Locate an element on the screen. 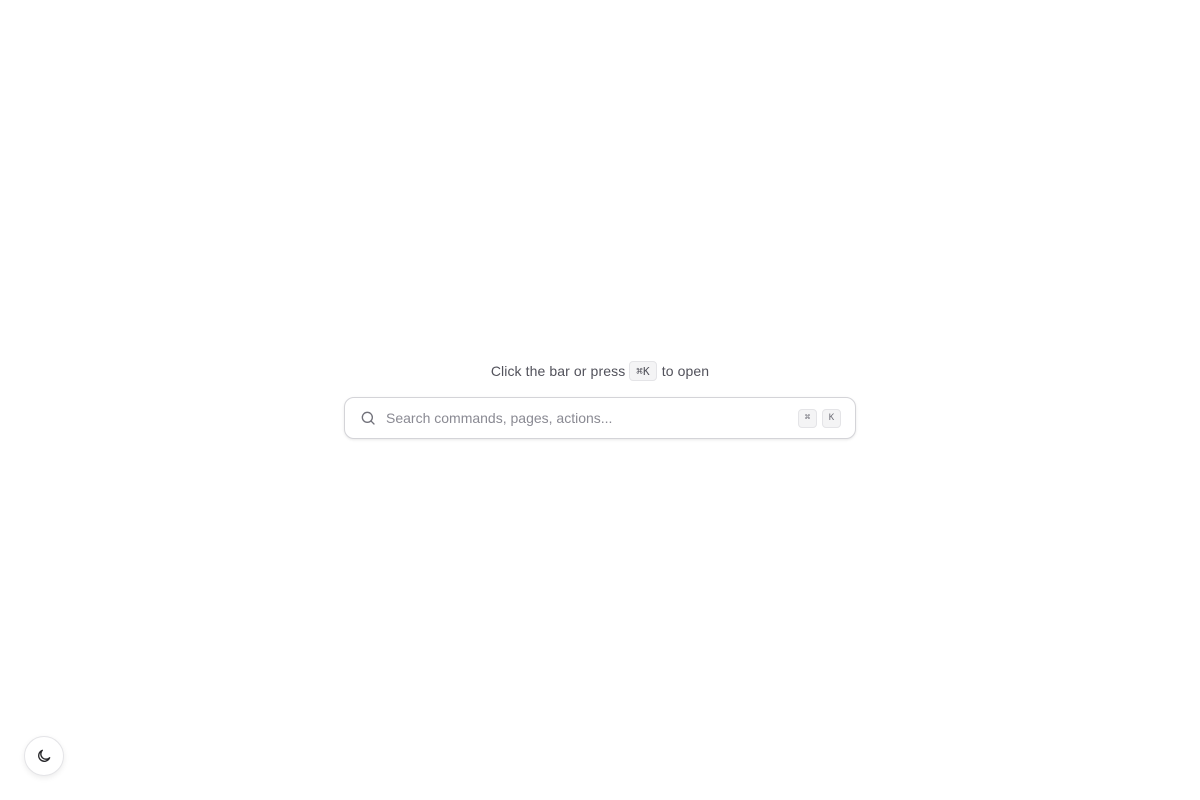 The height and width of the screenshot is (800, 1200). open-hint: Click the bar or press ⌘K to open is located at coordinates (600, 371).